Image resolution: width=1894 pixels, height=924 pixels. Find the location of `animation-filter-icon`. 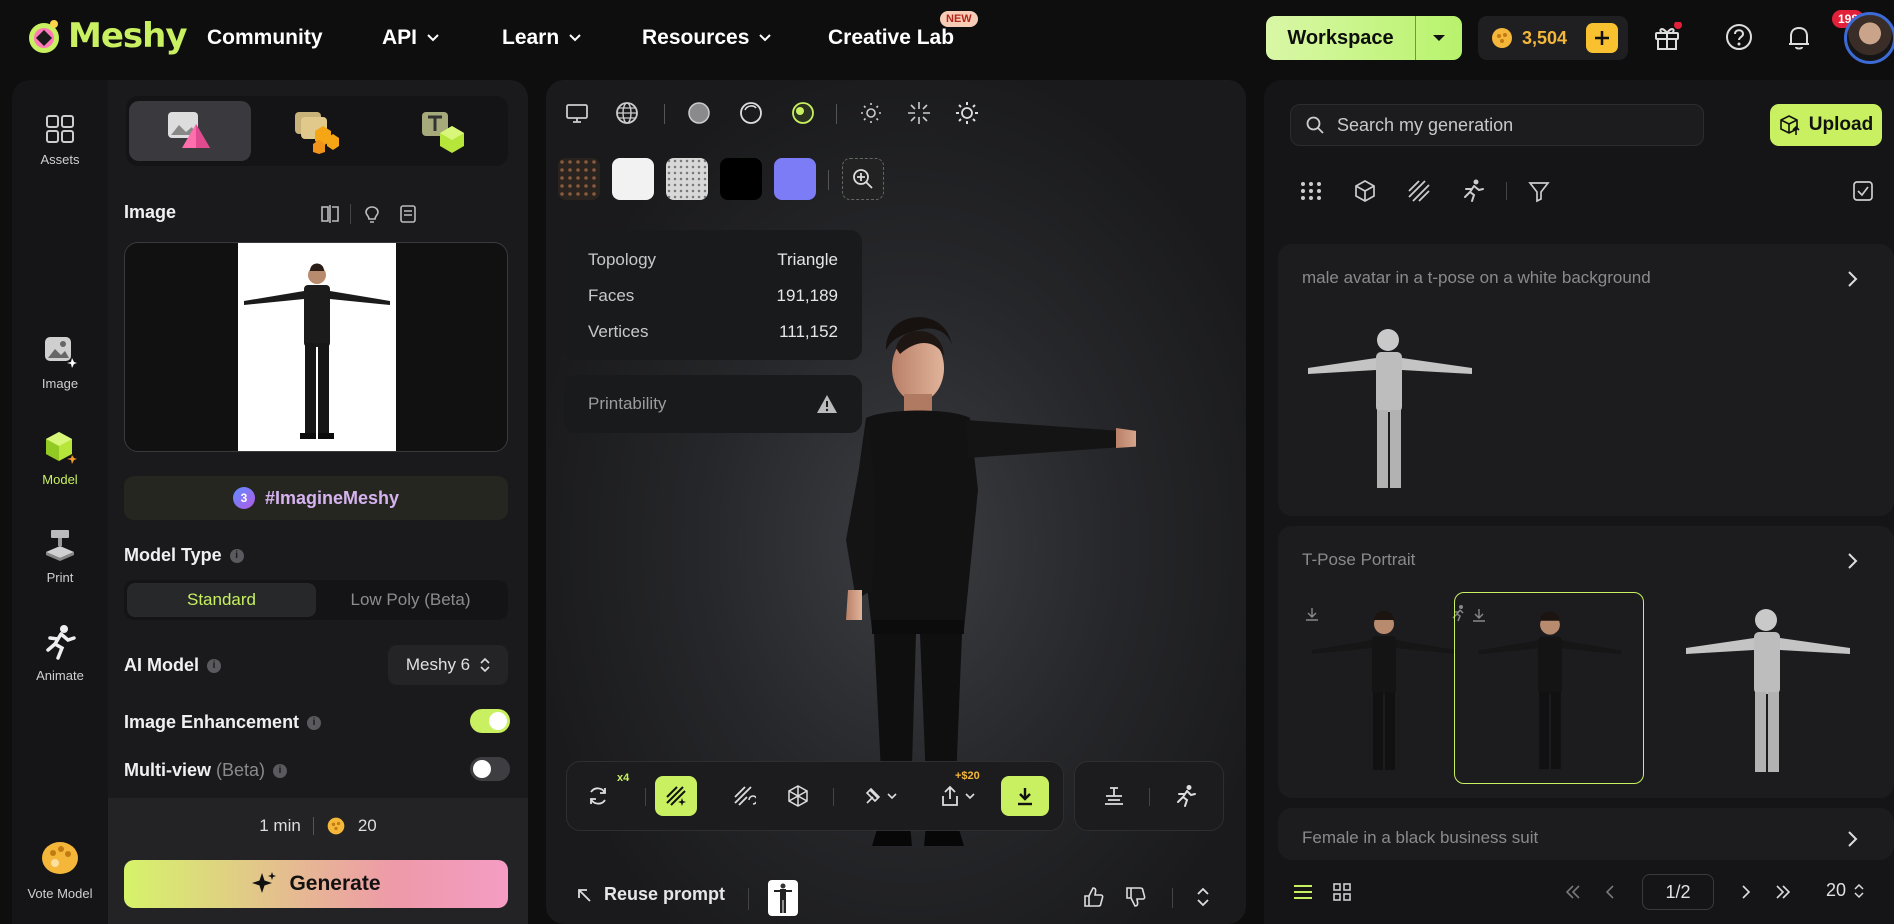

animation-filter-icon is located at coordinates (1473, 191).